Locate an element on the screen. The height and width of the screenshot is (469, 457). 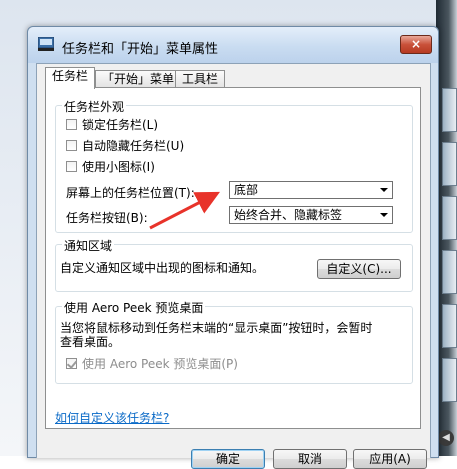
cancel-button: 取消 is located at coordinates (310, 459).